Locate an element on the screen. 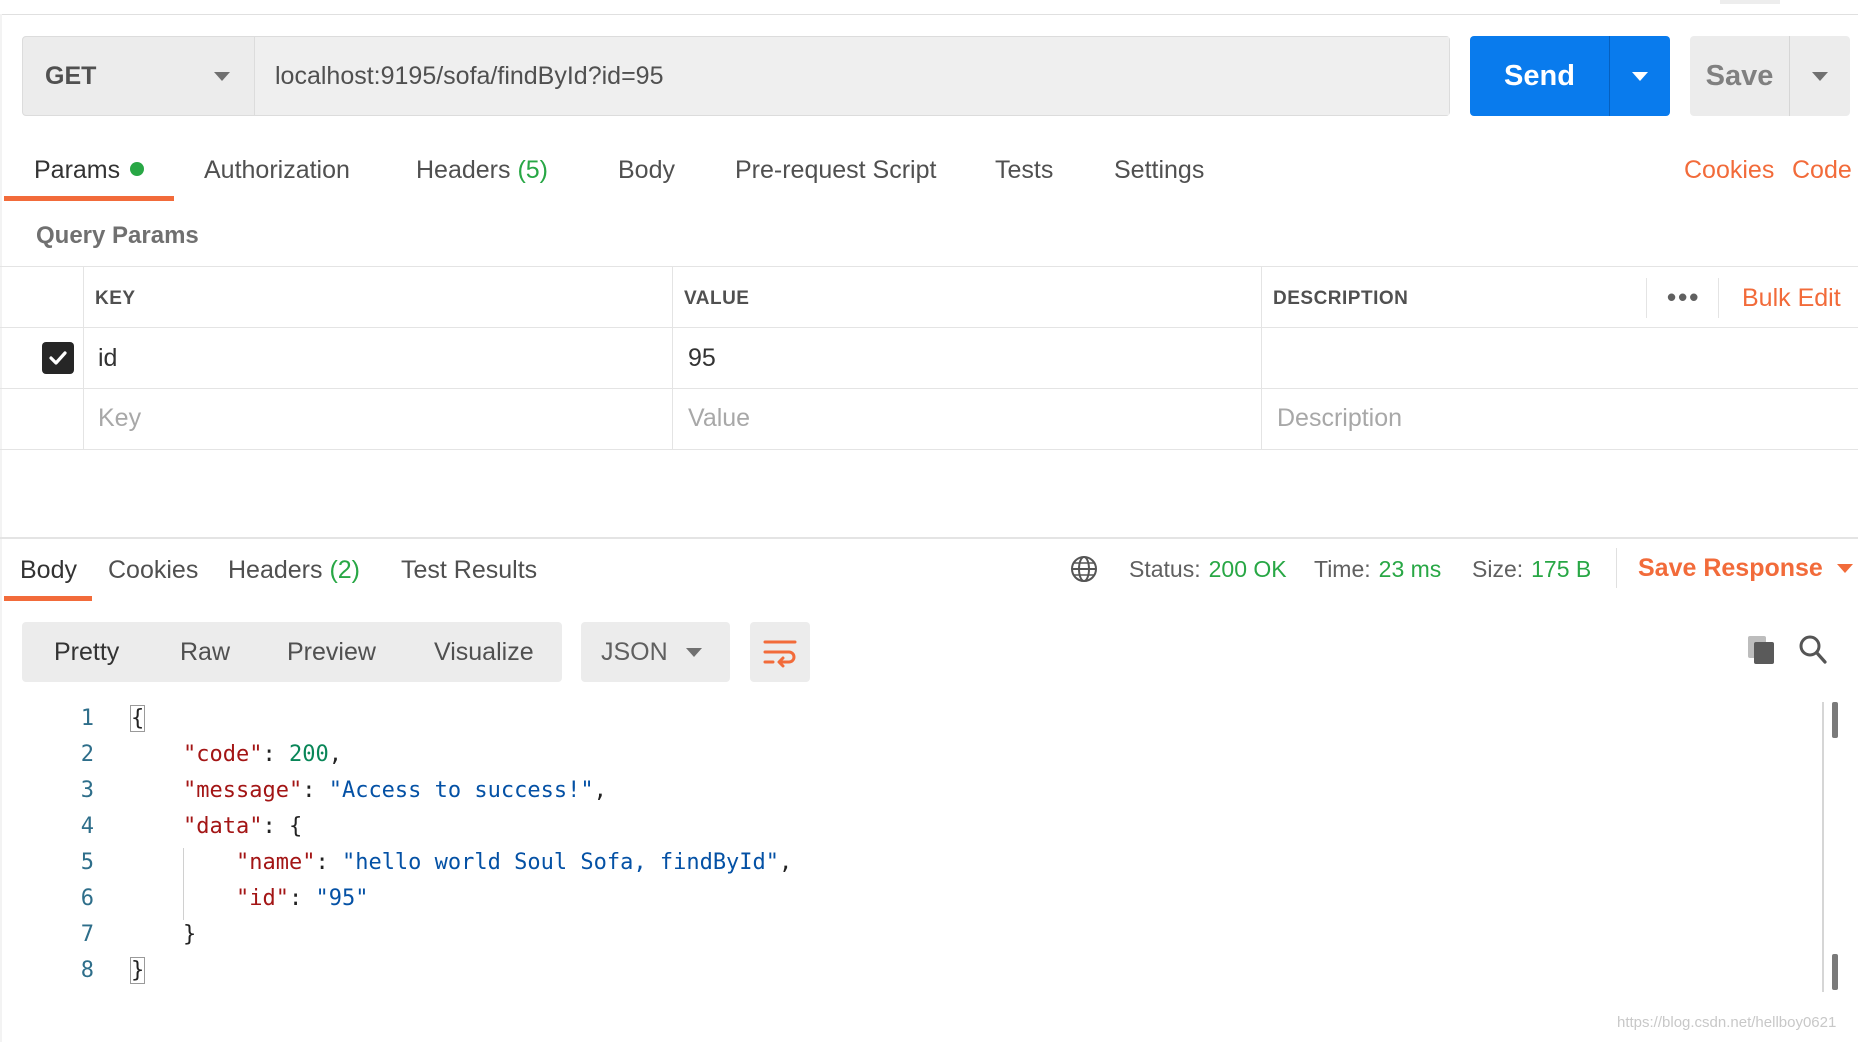 The height and width of the screenshot is (1042, 1858). line-number: 6 is located at coordinates (87, 898).